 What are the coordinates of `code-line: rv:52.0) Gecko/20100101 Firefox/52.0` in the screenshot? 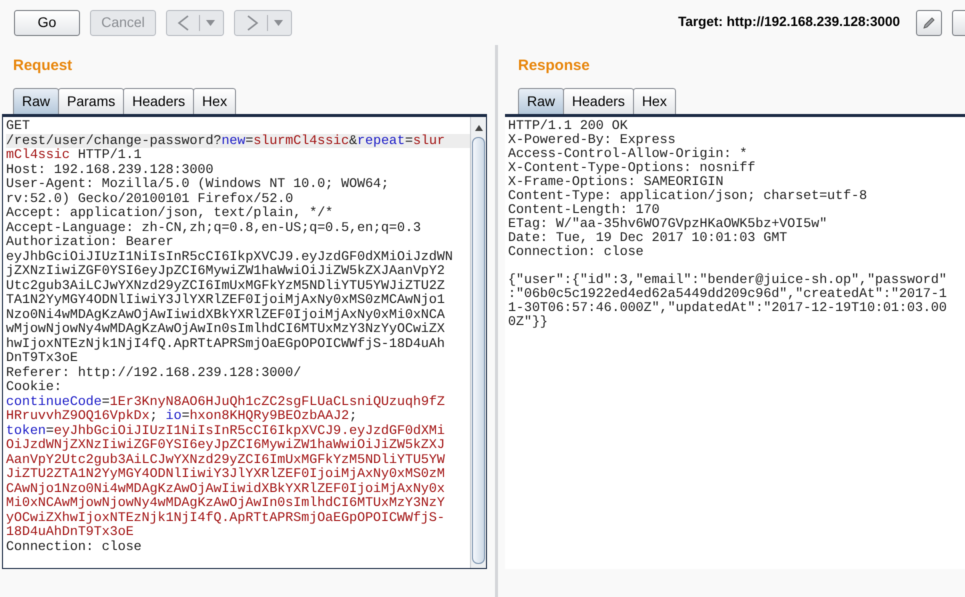 It's located at (150, 199).